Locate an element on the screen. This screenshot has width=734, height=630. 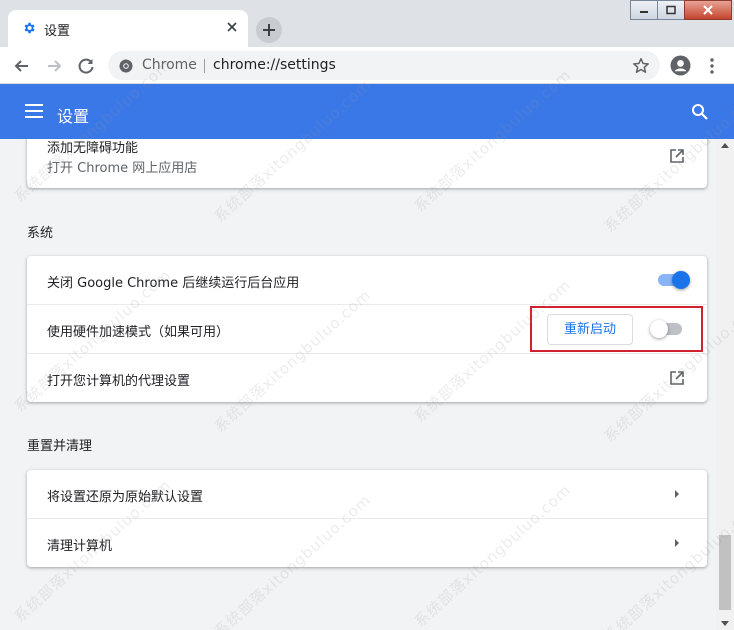
omnibox-url: chrome://settings is located at coordinates (274, 65).